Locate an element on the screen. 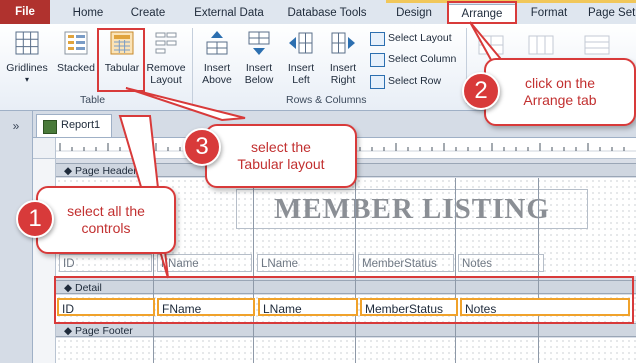 This screenshot has height=363, width=636. callout-step-1: select all the controls is located at coordinates (106, 220).